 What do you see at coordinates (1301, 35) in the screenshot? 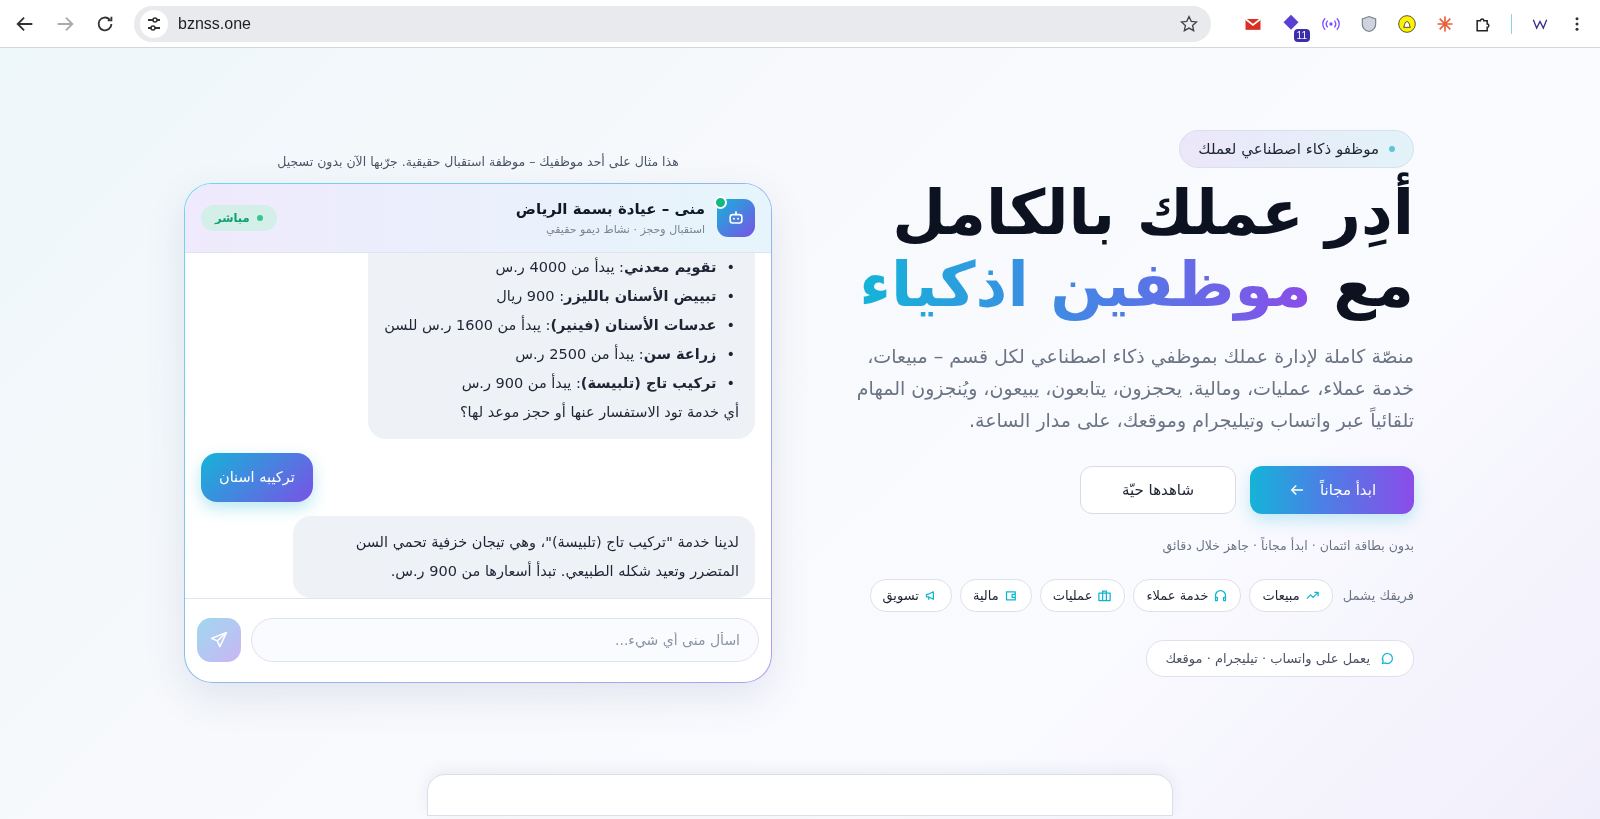
I see `notification-badge: 11` at bounding box center [1301, 35].